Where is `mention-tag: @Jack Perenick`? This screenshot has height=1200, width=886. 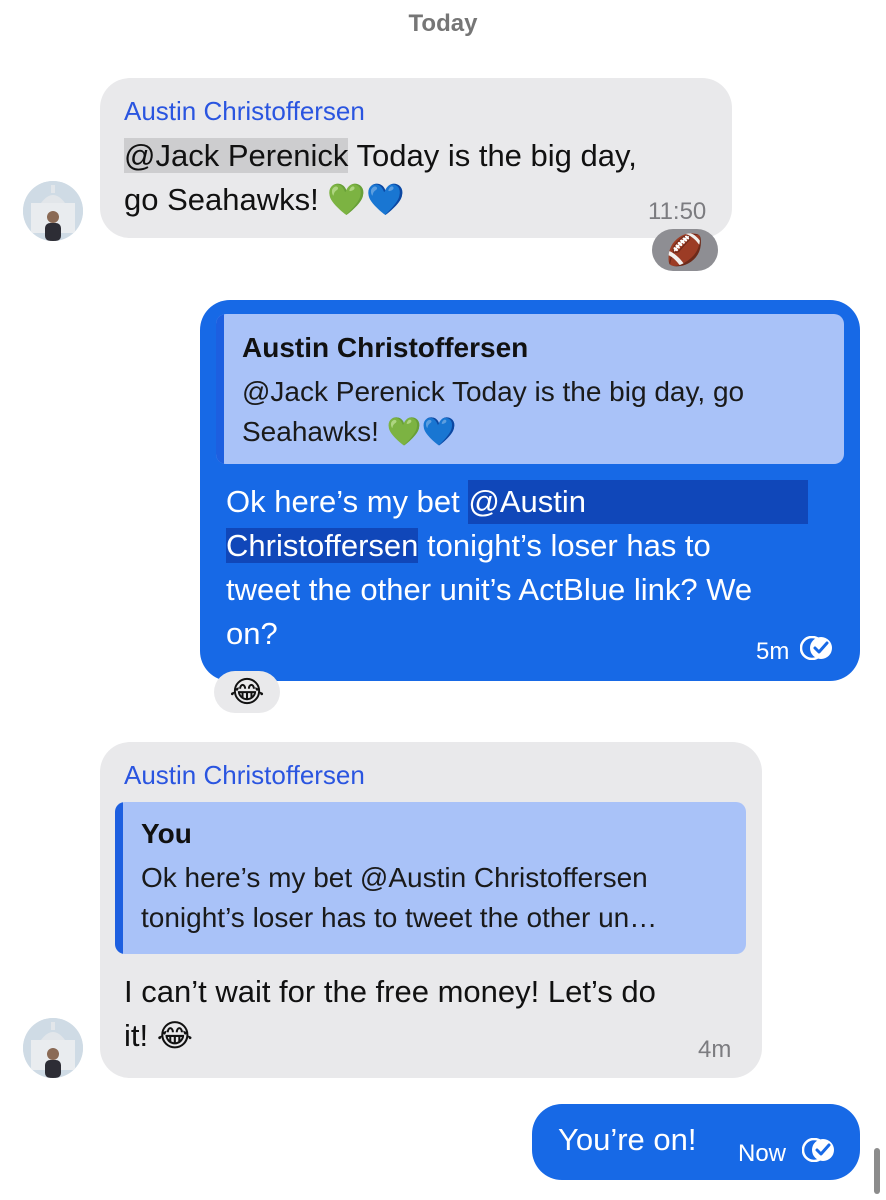 mention-tag: @Jack Perenick is located at coordinates (236, 155).